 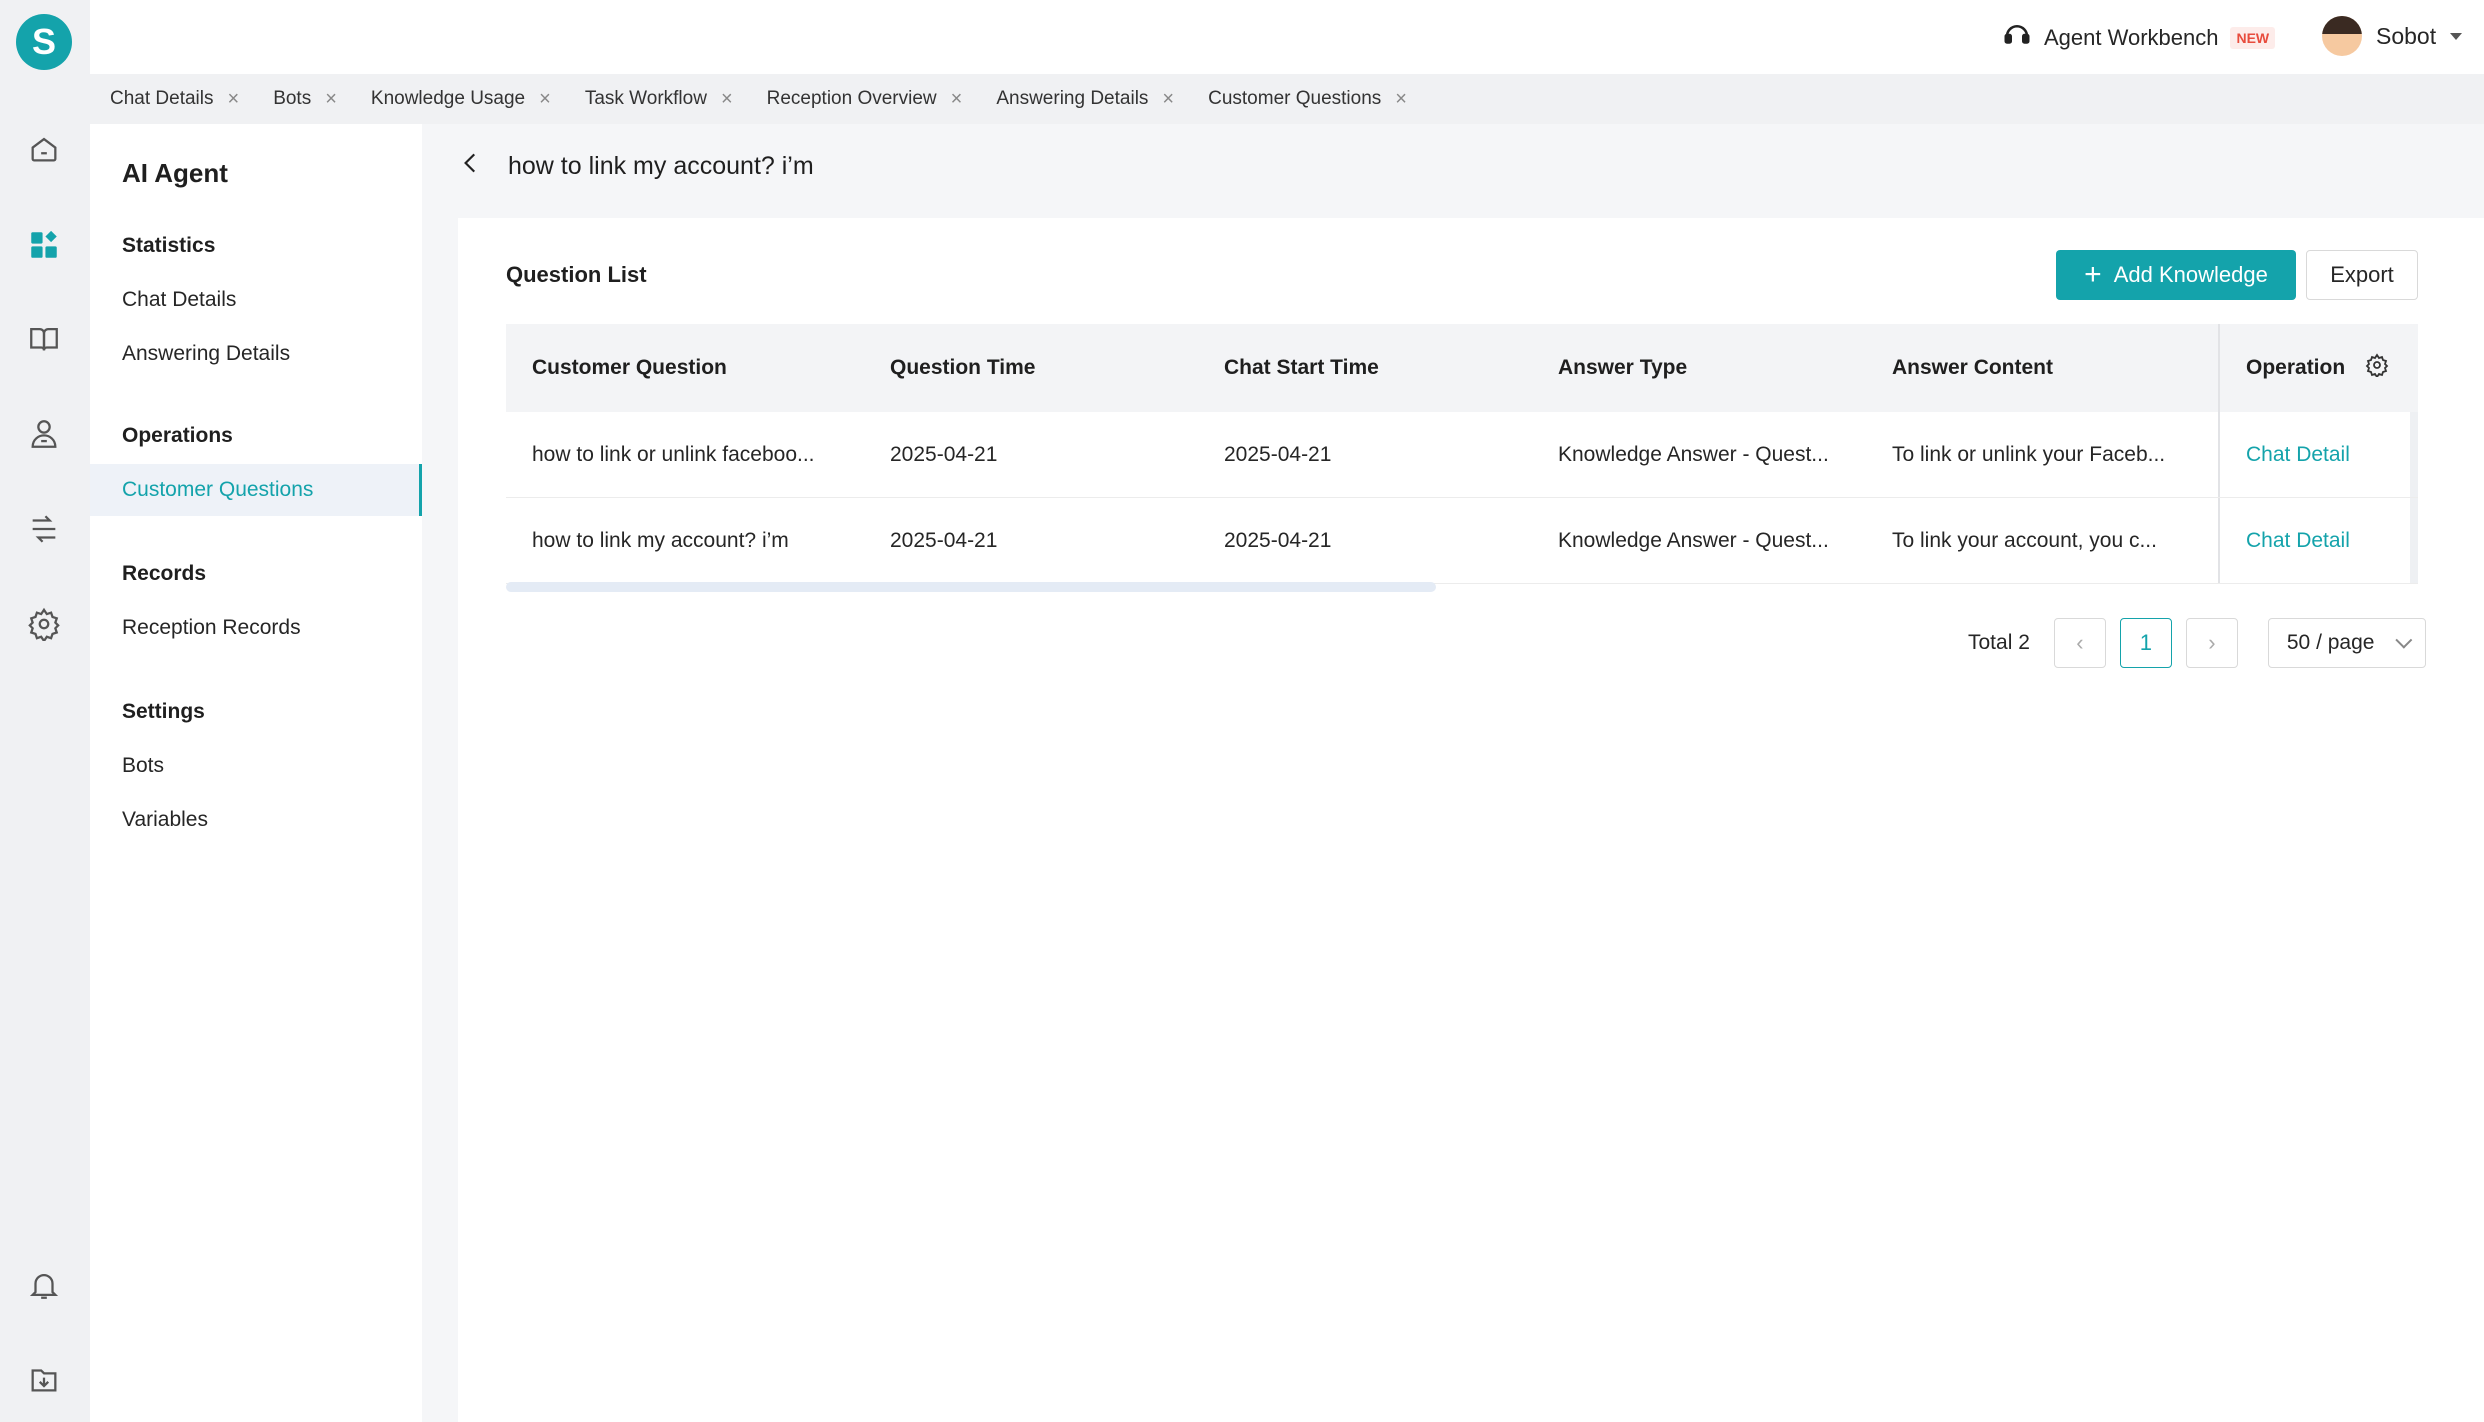 What do you see at coordinates (44, 339) in the screenshot?
I see `book-icon` at bounding box center [44, 339].